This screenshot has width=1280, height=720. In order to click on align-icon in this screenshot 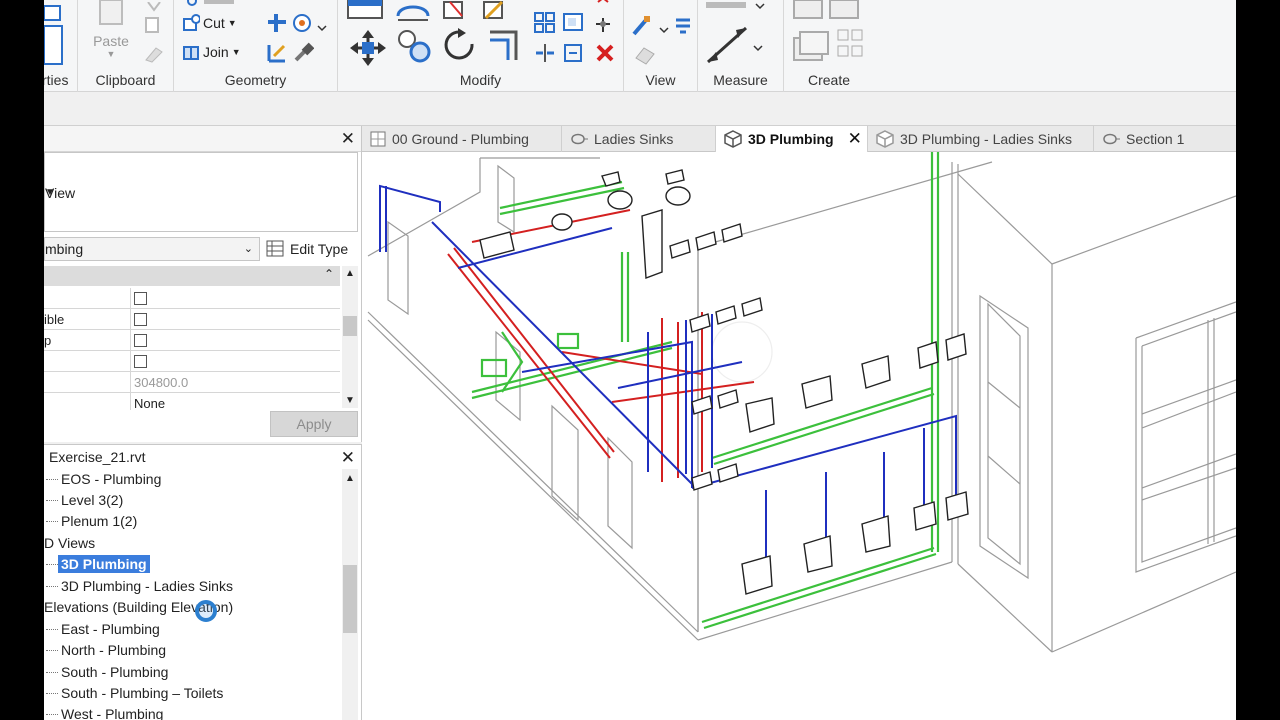, I will do `click(366, 12)`.